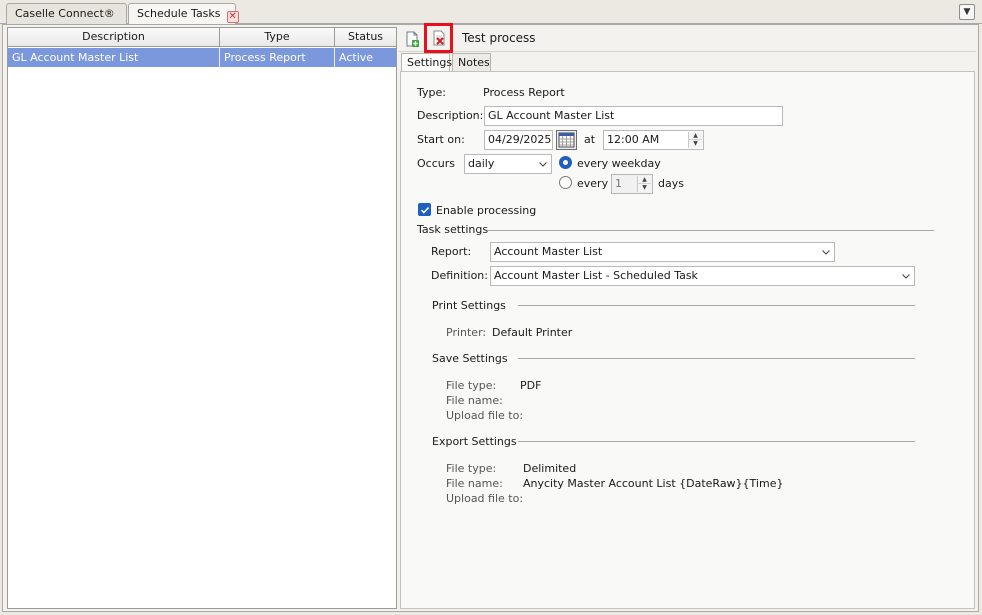 The width and height of the screenshot is (982, 615). I want to click on type-label: Type:, so click(431, 92).